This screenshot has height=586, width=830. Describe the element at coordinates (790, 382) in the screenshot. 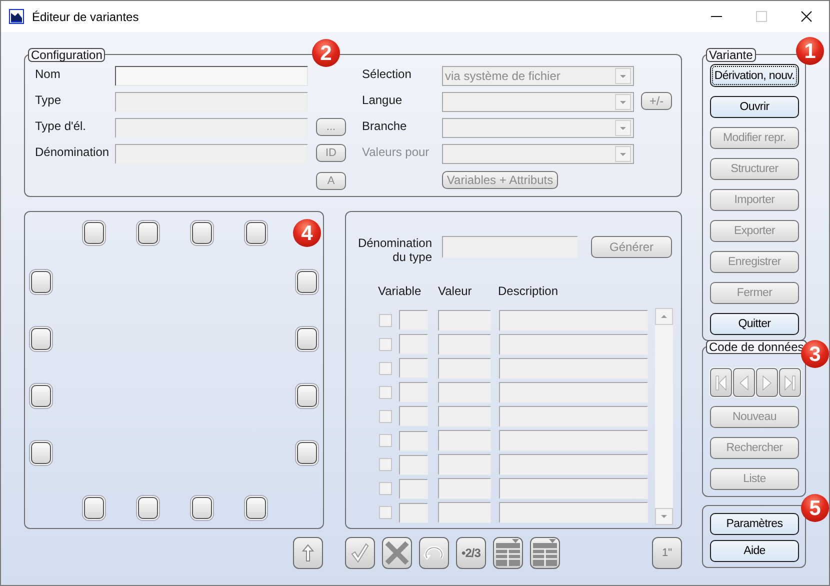

I see `skip-last-icon` at that location.